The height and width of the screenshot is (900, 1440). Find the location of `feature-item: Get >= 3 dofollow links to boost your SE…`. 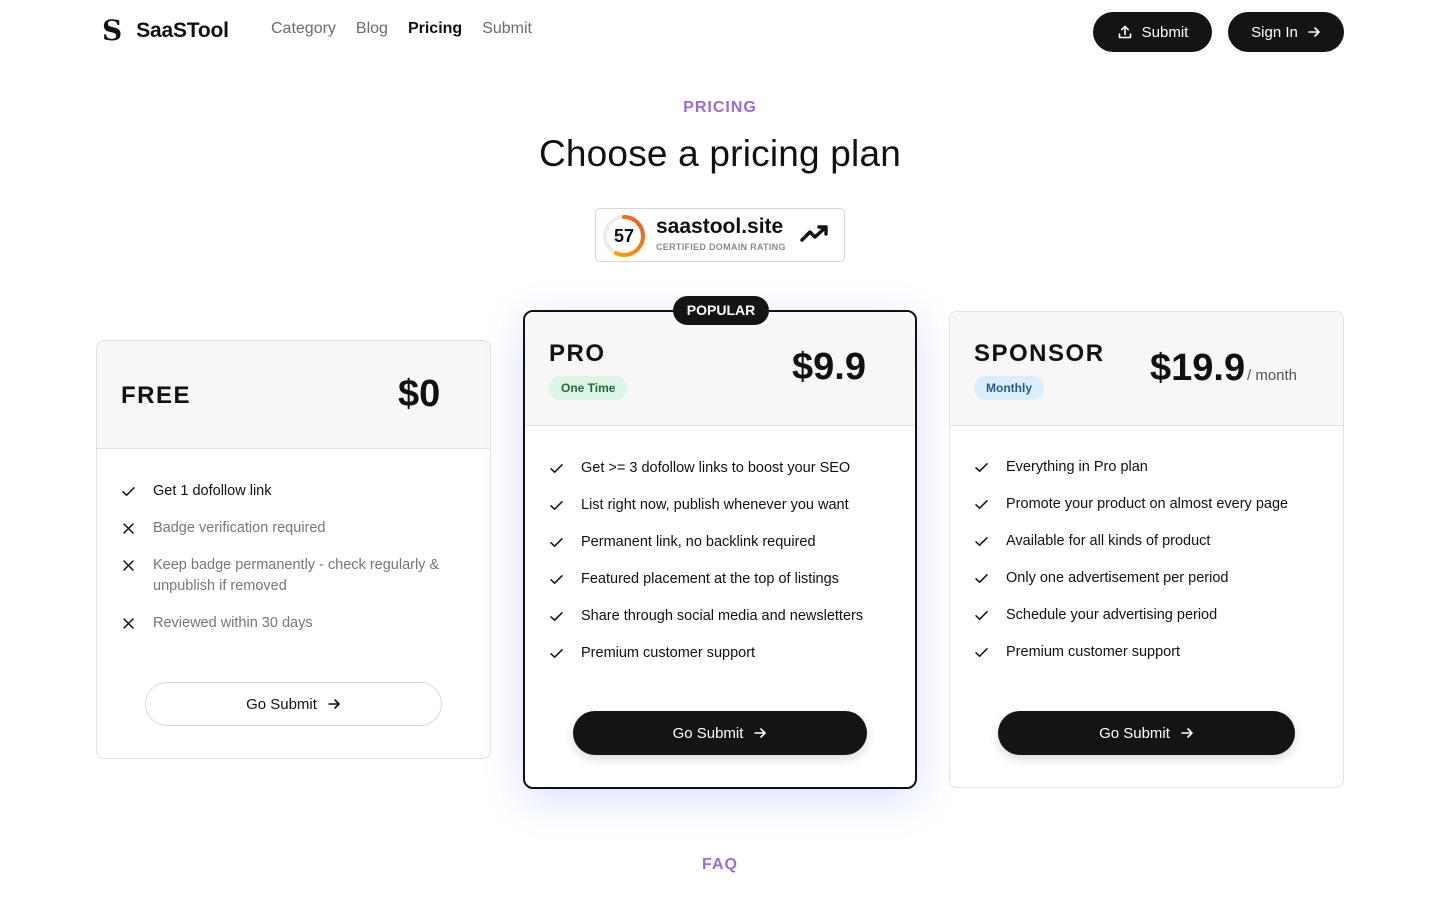

feature-item: Get >= 3 dofollow links to boost your SE… is located at coordinates (724, 468).